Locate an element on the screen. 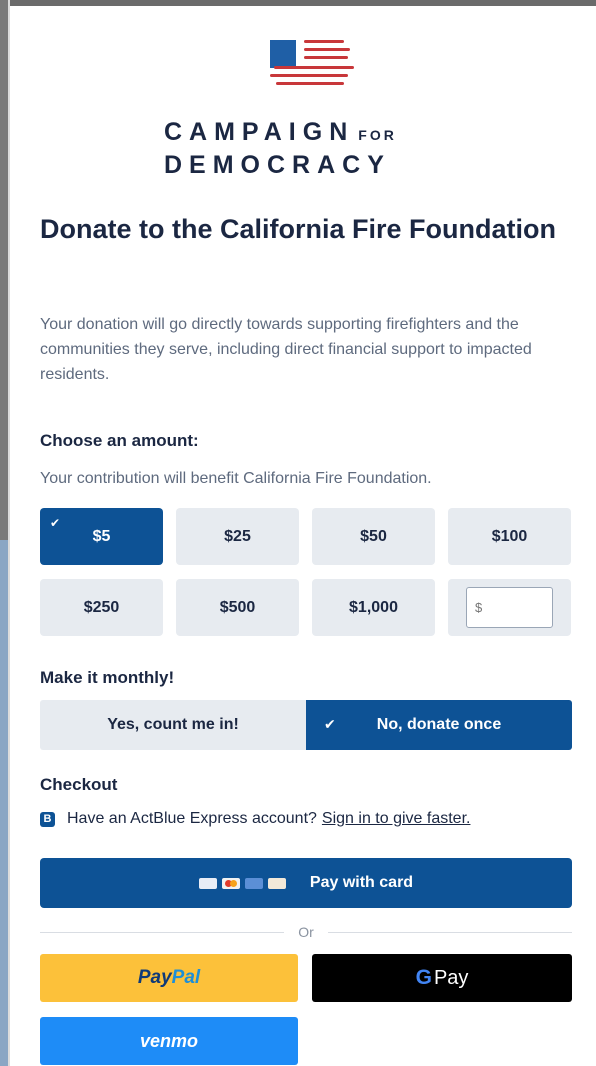  google-g-icon: G is located at coordinates (423, 977).